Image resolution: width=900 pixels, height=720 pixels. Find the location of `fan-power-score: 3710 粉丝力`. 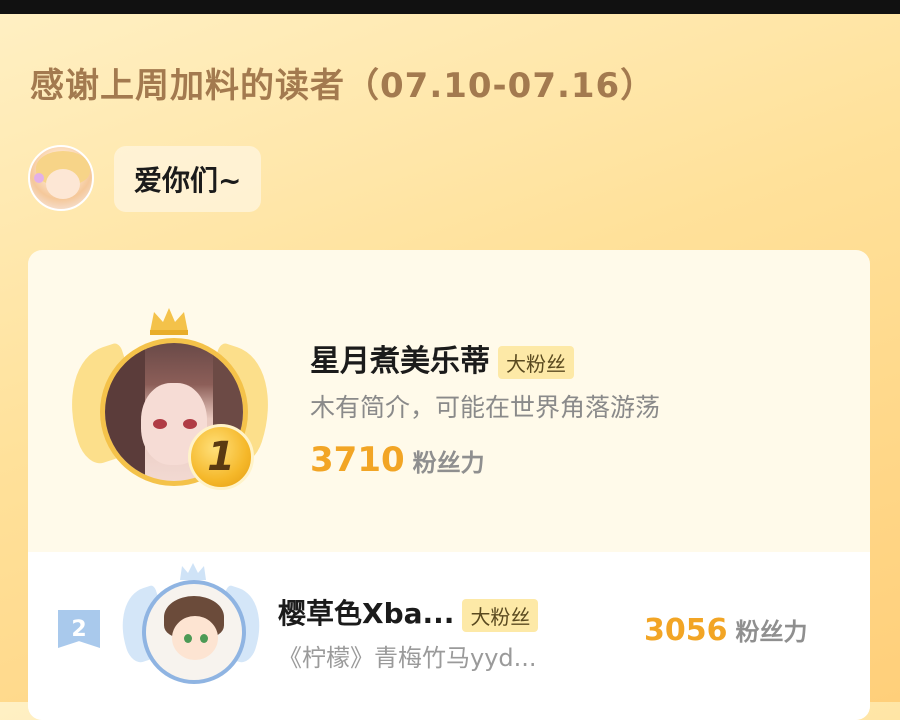

fan-power-score: 3710 粉丝力 is located at coordinates (397, 460).